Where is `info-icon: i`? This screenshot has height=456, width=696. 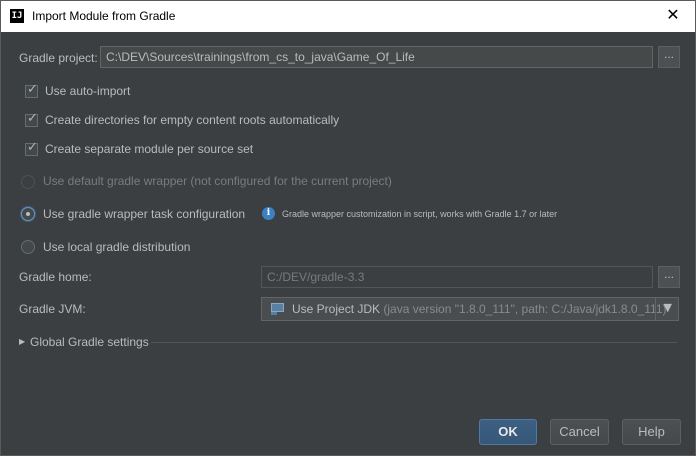 info-icon: i is located at coordinates (268, 213).